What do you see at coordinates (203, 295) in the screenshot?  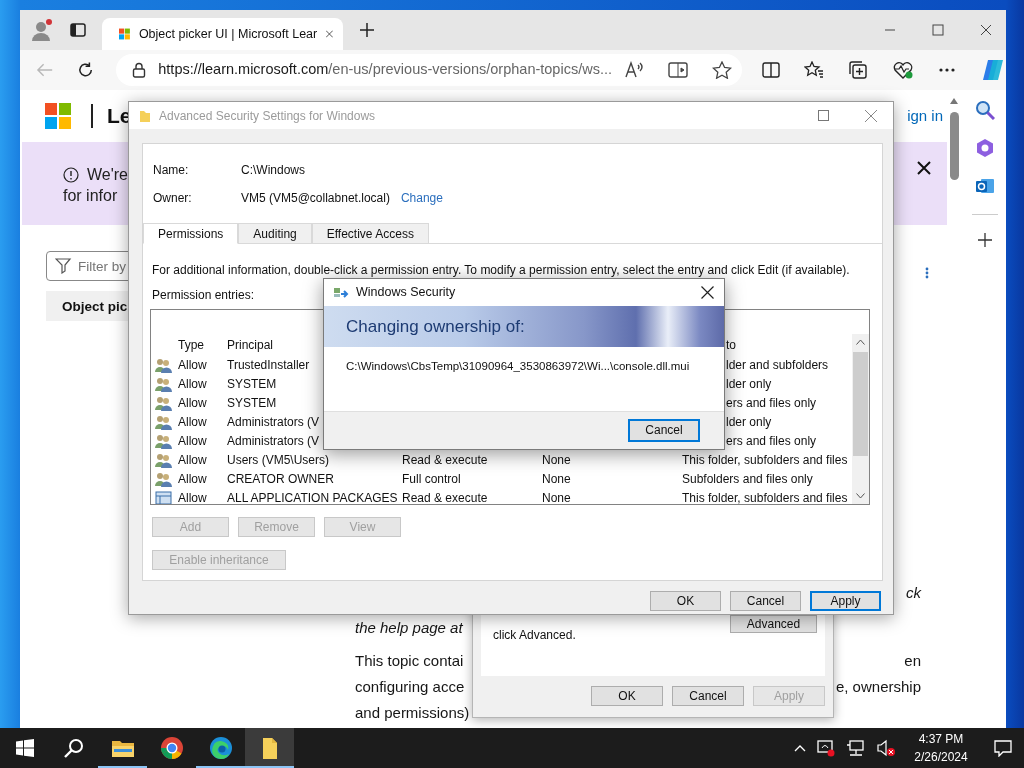 I see `section-label: Permission entries:` at bounding box center [203, 295].